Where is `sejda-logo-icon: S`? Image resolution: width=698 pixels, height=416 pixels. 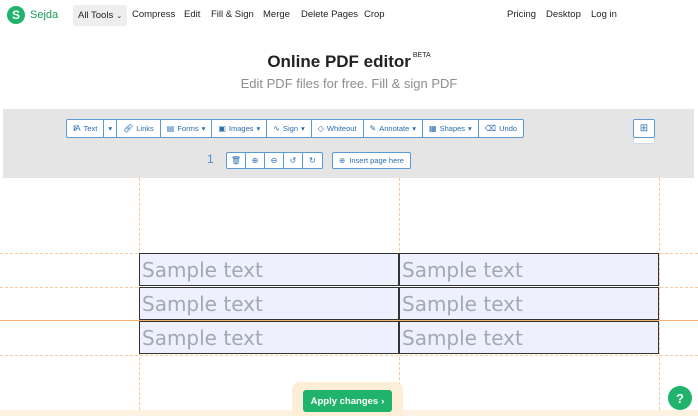
sejda-logo-icon: S is located at coordinates (16, 15).